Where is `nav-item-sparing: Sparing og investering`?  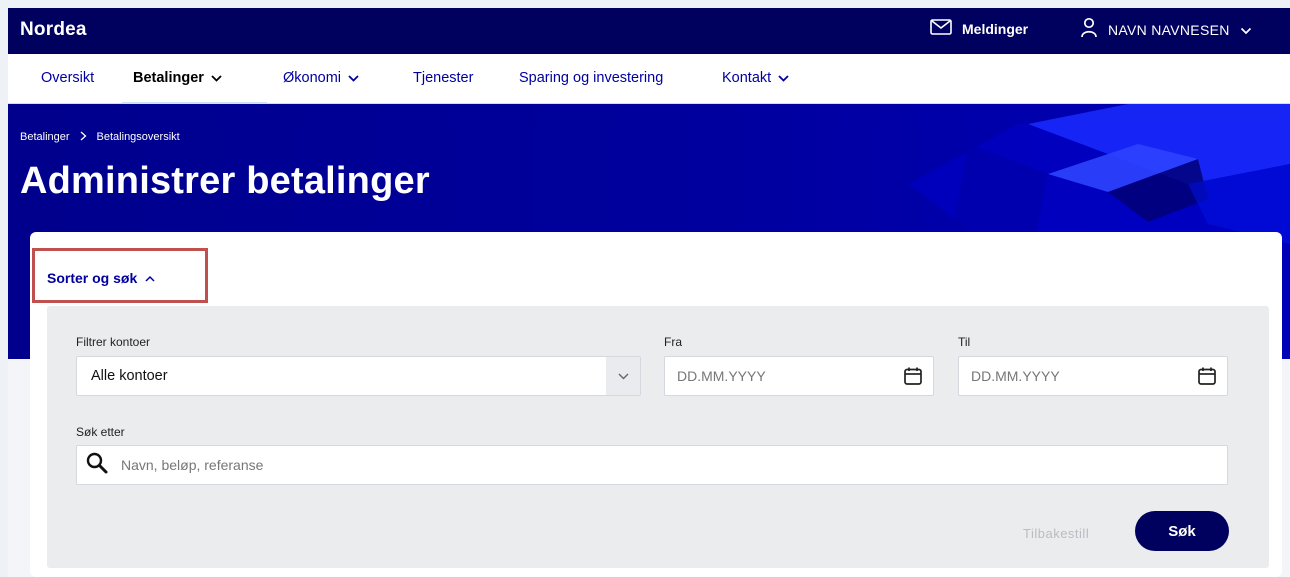
nav-item-sparing: Sparing og investering is located at coordinates (591, 78).